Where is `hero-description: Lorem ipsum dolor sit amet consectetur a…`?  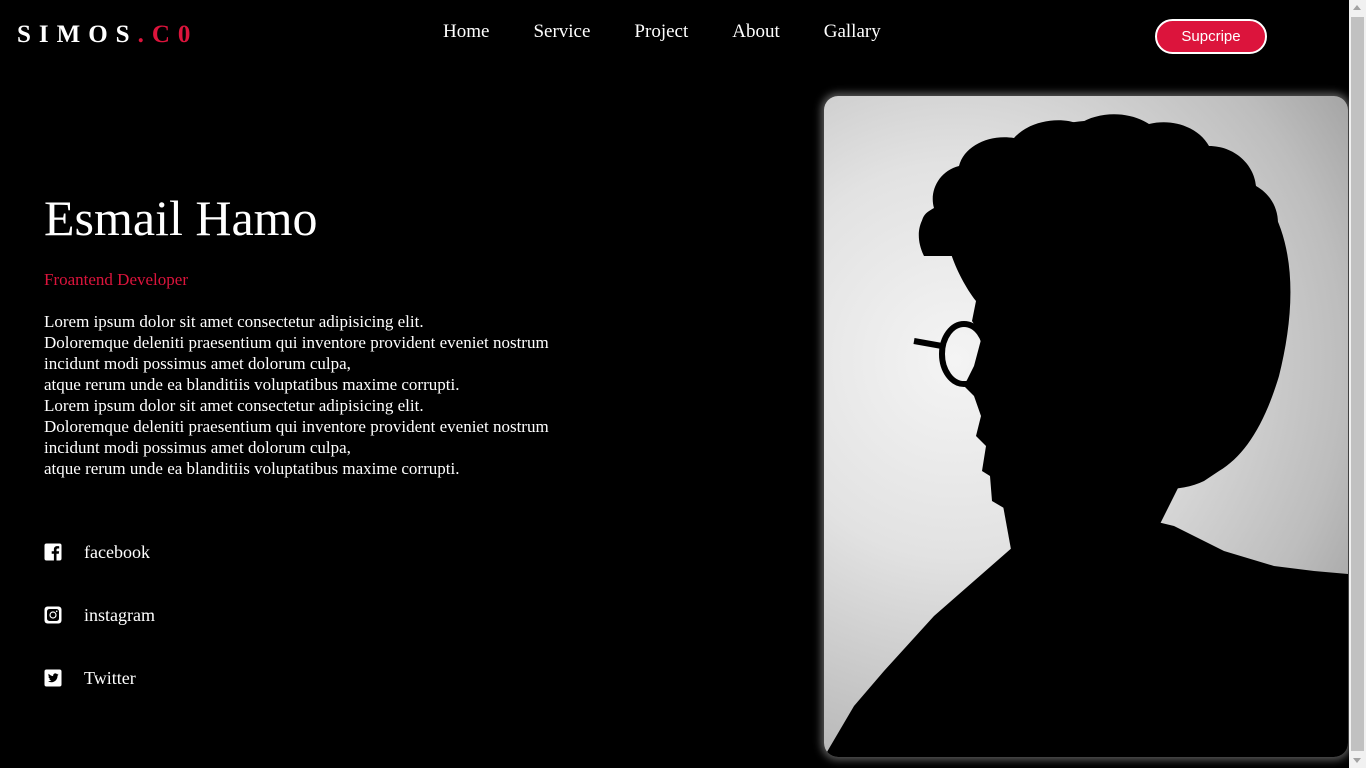
hero-description: Lorem ipsum dolor sit amet consectetur a… is located at coordinates (324, 395).